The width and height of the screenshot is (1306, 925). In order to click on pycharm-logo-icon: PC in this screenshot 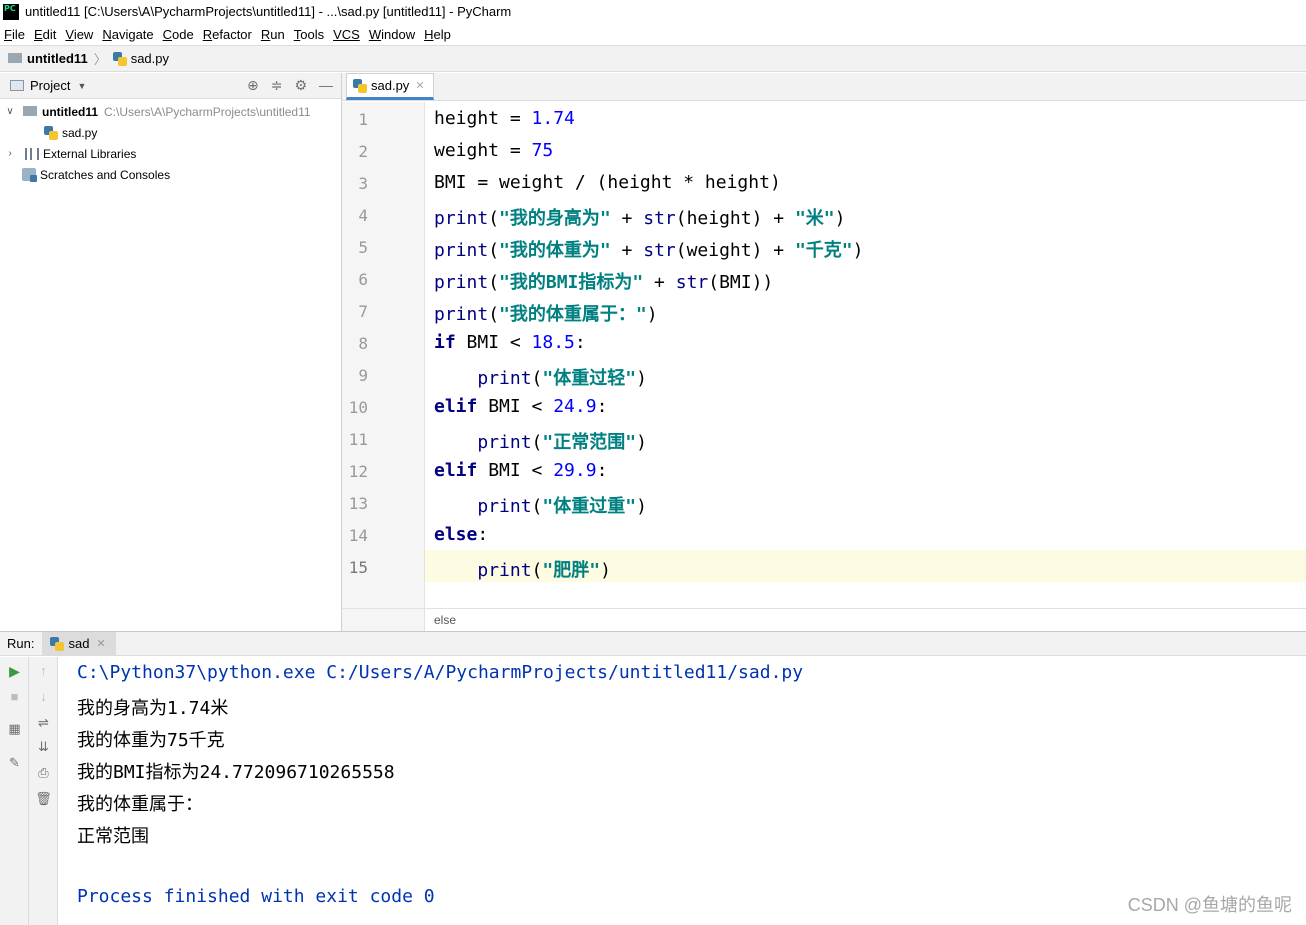, I will do `click(11, 11)`.